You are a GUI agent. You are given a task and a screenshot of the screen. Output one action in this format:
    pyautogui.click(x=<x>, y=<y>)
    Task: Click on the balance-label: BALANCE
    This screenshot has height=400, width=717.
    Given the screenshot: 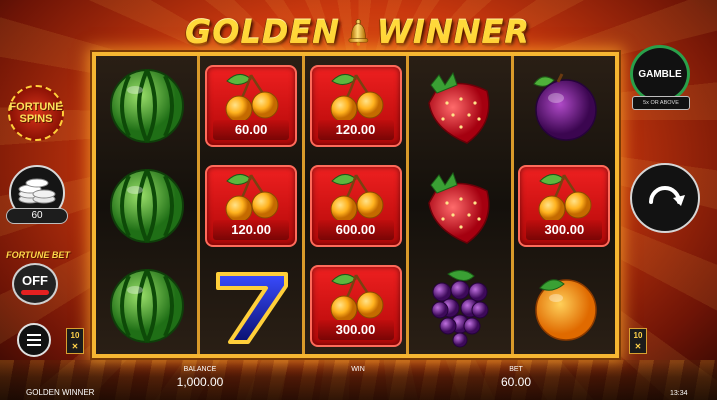 What is the action you would take?
    pyautogui.click(x=200, y=369)
    